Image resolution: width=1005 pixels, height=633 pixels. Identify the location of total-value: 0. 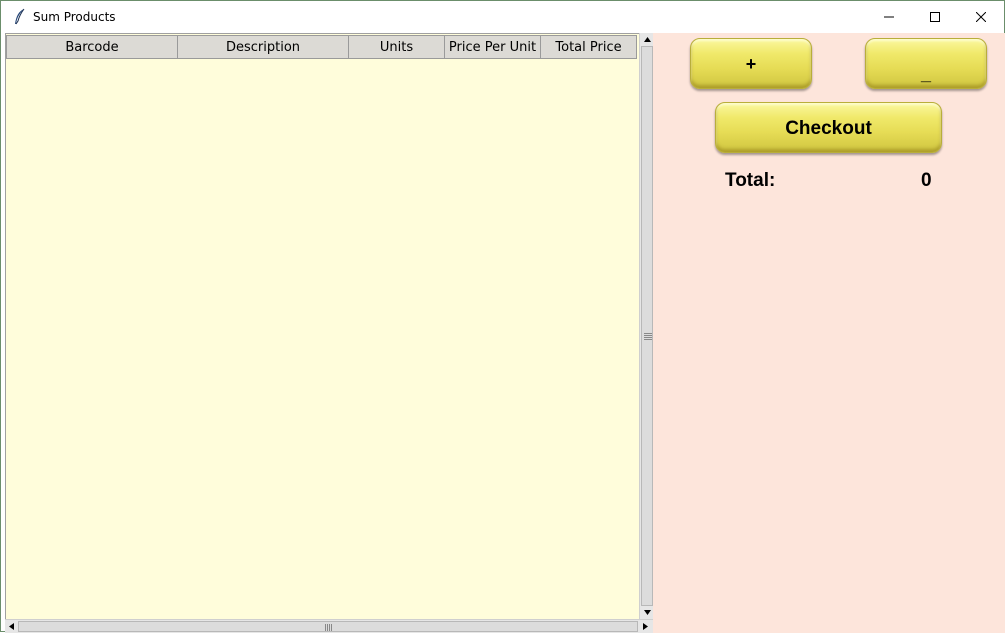
(926, 180).